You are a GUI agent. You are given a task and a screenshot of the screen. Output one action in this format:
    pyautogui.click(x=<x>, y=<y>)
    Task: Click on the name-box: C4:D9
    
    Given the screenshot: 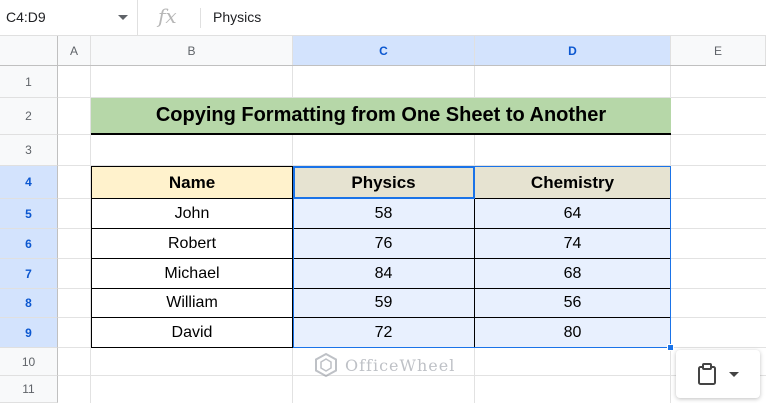 What is the action you would take?
    pyautogui.click(x=69, y=17)
    